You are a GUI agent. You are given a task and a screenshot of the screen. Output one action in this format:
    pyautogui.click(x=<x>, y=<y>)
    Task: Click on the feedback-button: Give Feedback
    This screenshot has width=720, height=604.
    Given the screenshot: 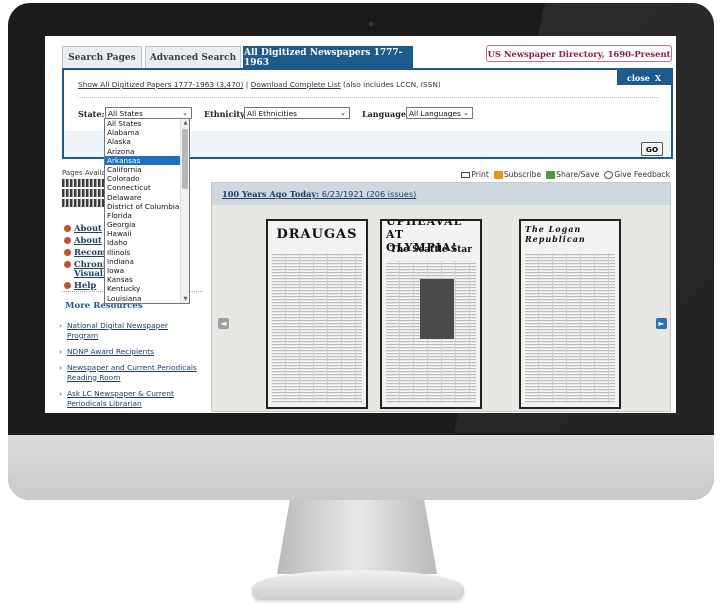 What is the action you would take?
    pyautogui.click(x=637, y=174)
    